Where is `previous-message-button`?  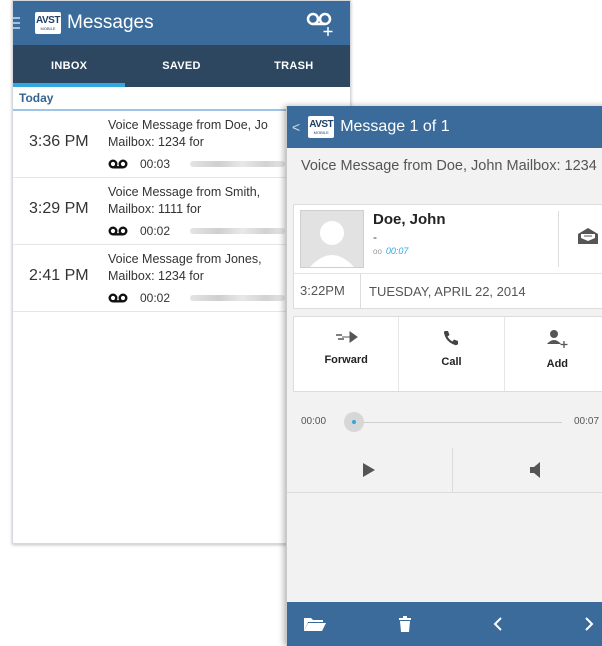 previous-message-button is located at coordinates (498, 626).